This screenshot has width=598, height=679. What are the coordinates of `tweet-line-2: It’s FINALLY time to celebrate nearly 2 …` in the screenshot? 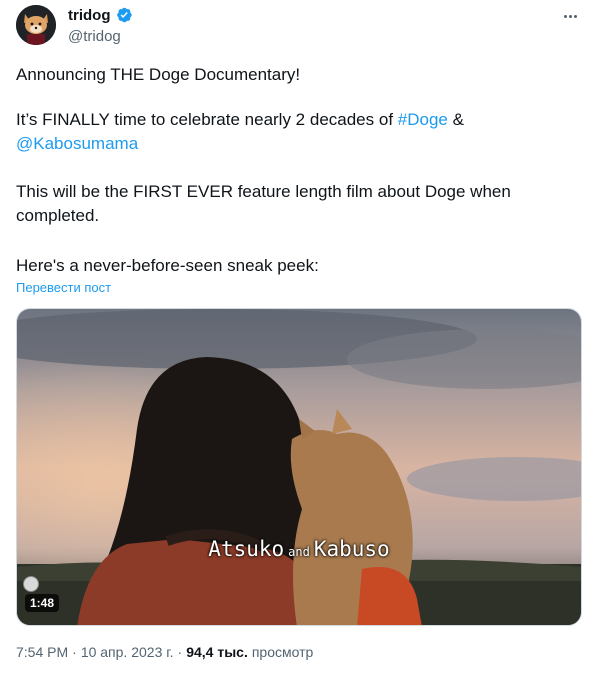 It's located at (240, 132).